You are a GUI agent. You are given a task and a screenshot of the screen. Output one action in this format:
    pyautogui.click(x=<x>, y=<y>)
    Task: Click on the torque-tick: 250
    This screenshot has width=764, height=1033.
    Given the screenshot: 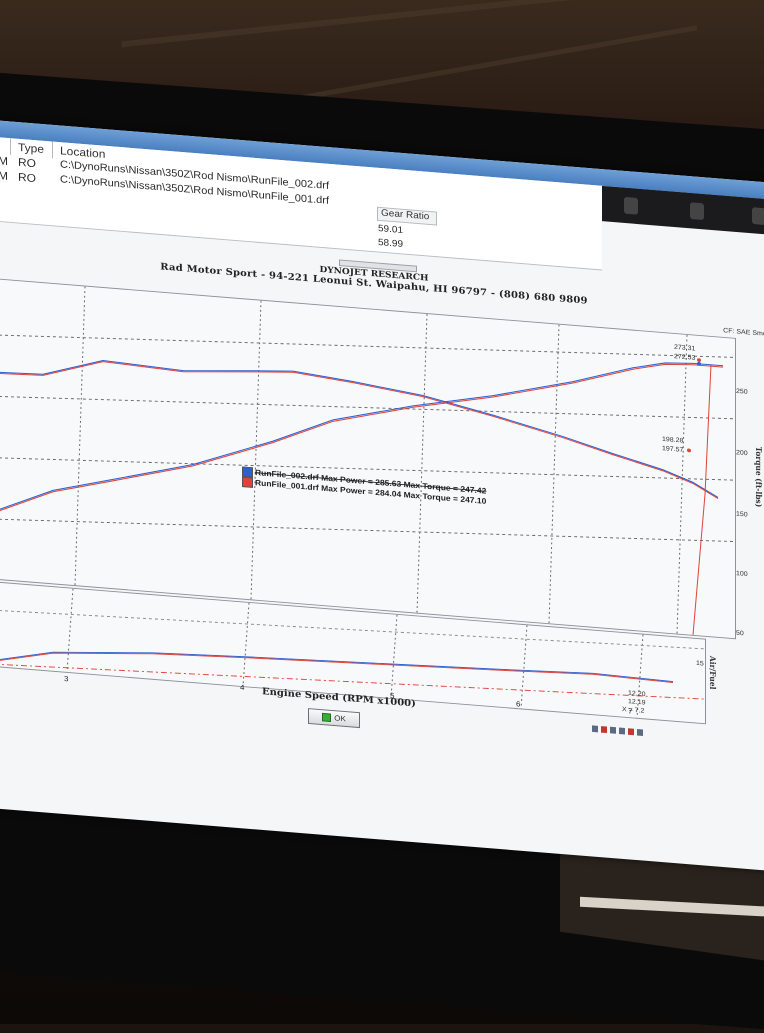 What is the action you would take?
    pyautogui.click(x=742, y=392)
    